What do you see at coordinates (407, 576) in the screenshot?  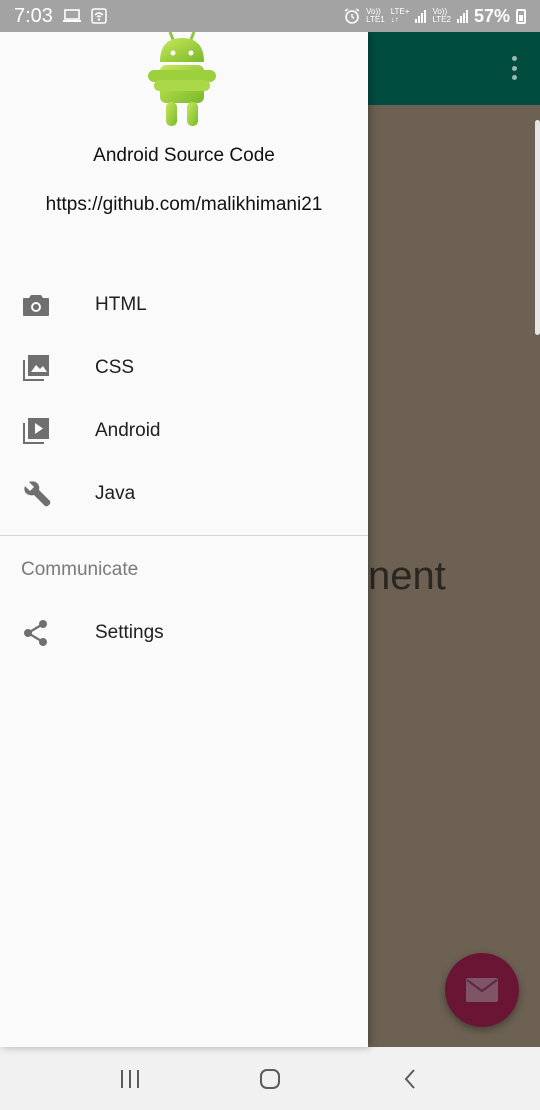 I see `background-text: nent` at bounding box center [407, 576].